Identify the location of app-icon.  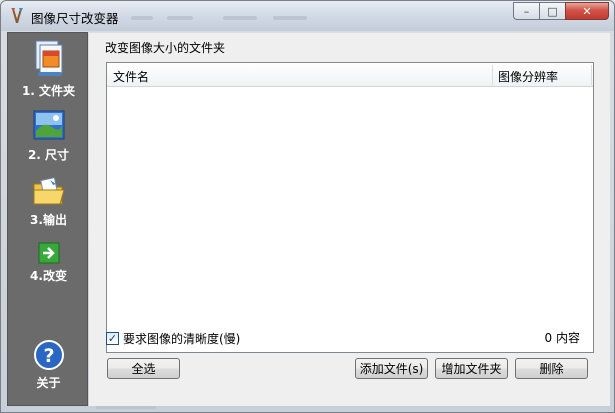
(17, 15).